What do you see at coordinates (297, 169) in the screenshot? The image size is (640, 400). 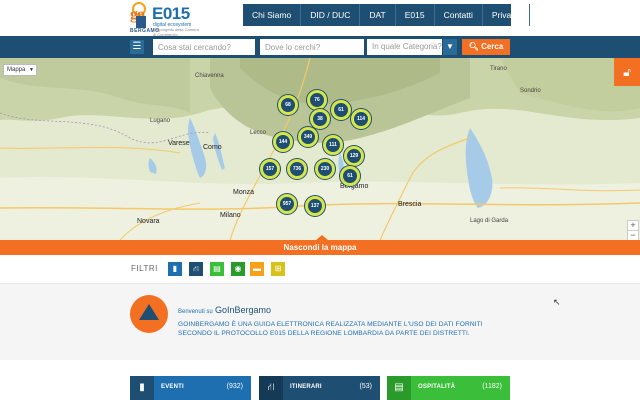 I see `map-cluster: 736` at bounding box center [297, 169].